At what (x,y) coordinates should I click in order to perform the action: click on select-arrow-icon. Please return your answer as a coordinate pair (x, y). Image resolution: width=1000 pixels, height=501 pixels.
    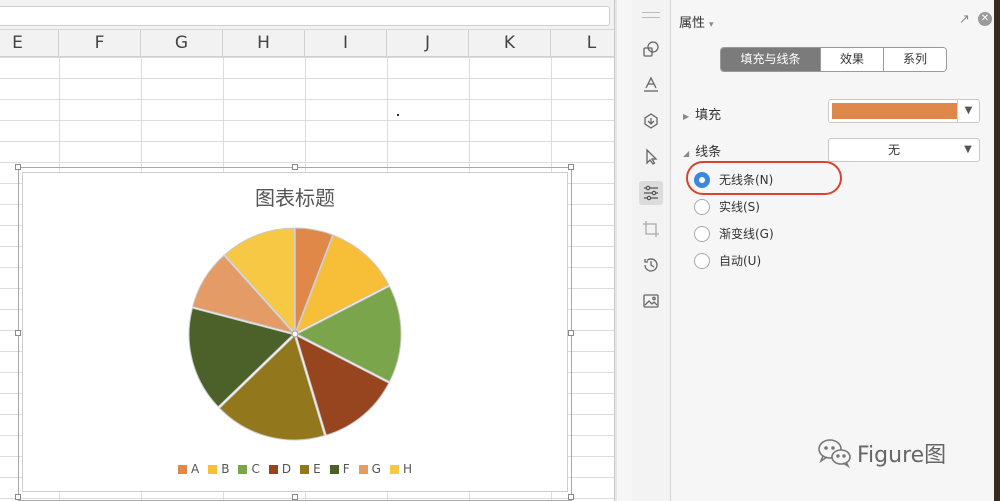
    Looking at the image, I should click on (651, 157).